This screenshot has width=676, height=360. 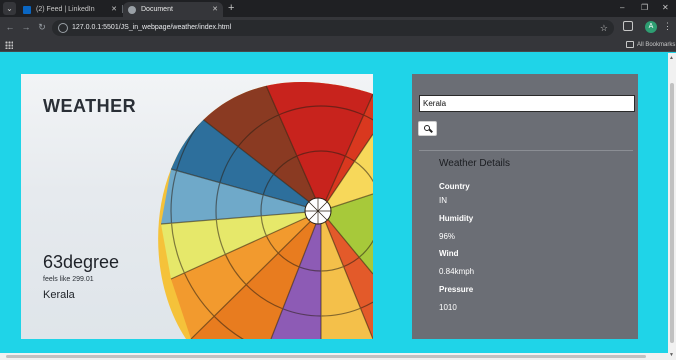 What do you see at coordinates (456, 218) in the screenshot?
I see `humidity-label: Humidity` at bounding box center [456, 218].